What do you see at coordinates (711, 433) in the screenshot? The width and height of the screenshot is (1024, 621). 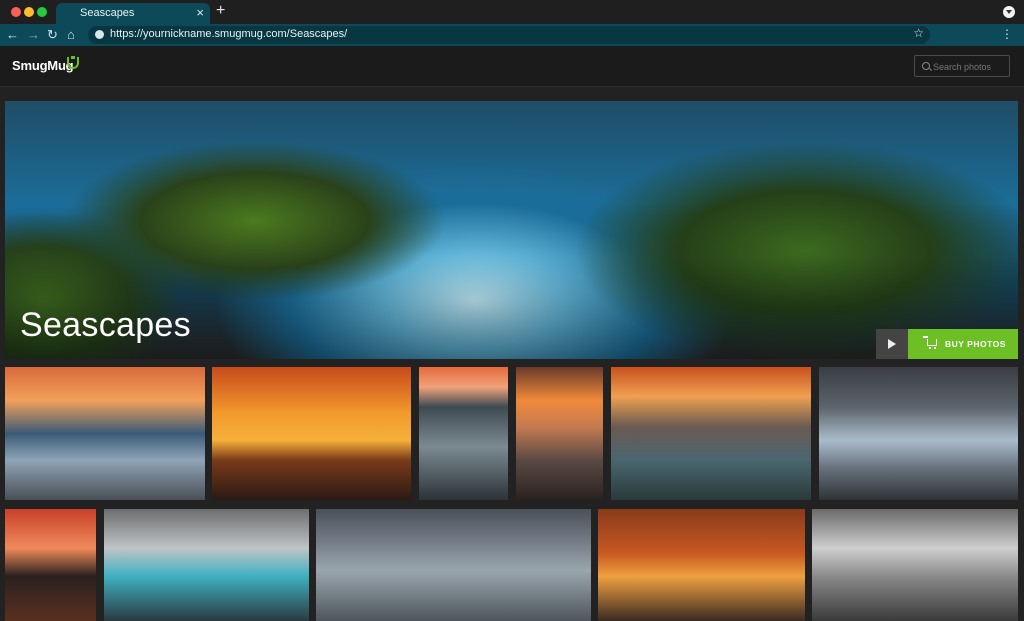 I see `photo-thumbnail-sea-stacks-sunset` at bounding box center [711, 433].